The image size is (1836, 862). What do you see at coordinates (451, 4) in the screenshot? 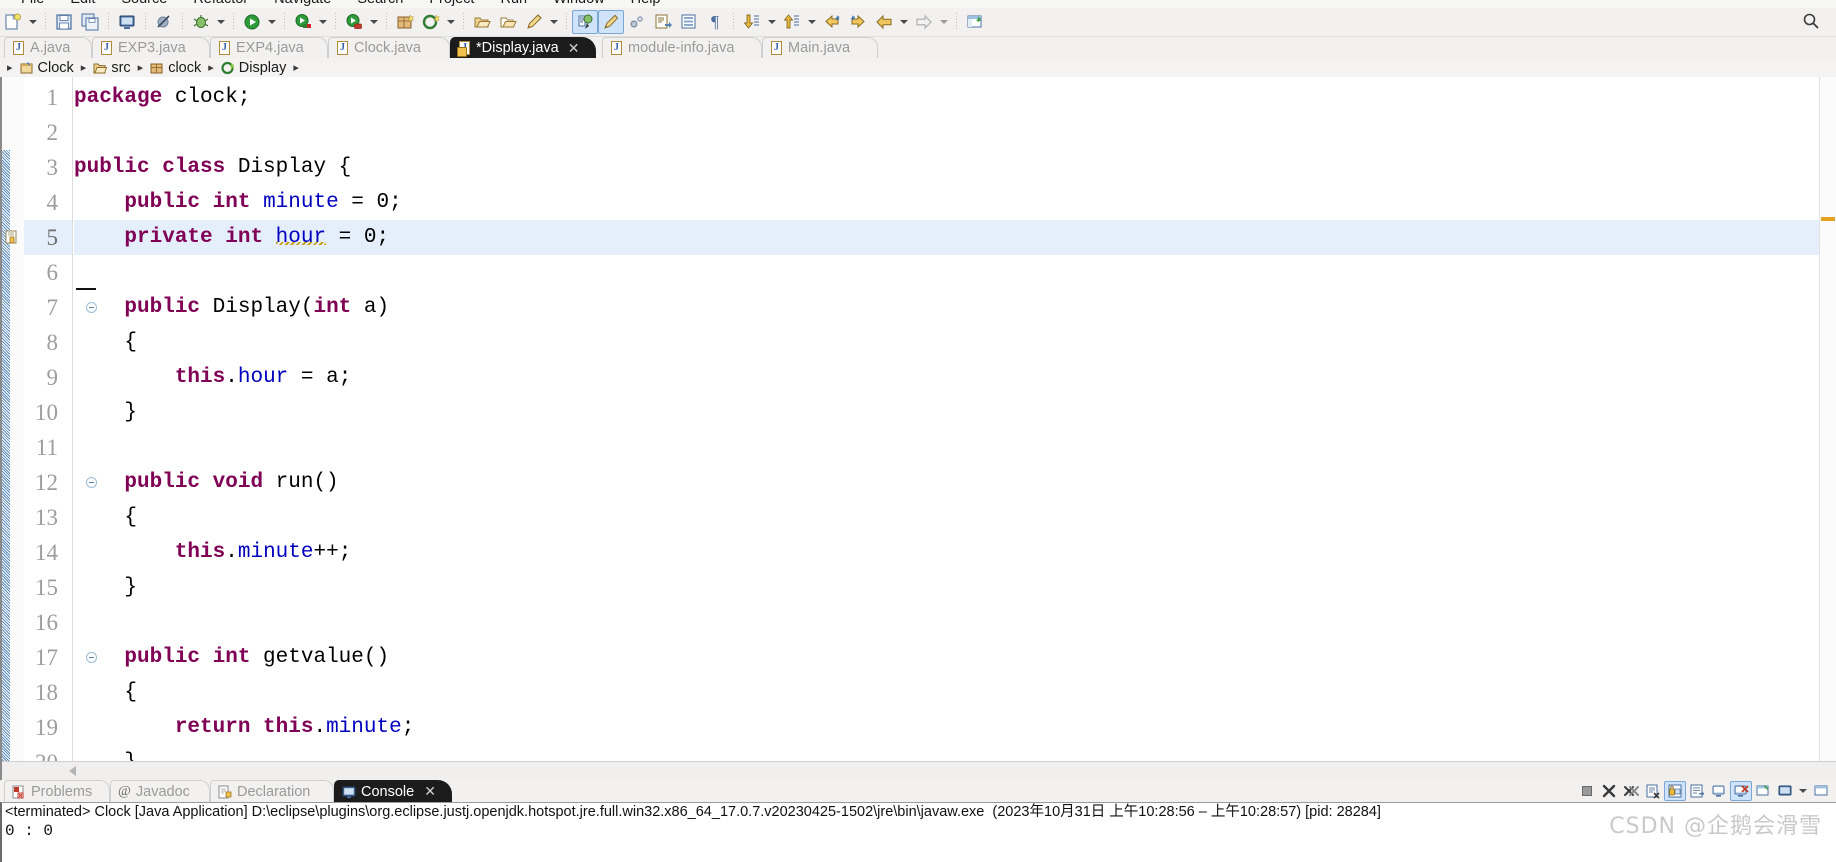
I see `menu-item-project: Project` at bounding box center [451, 4].